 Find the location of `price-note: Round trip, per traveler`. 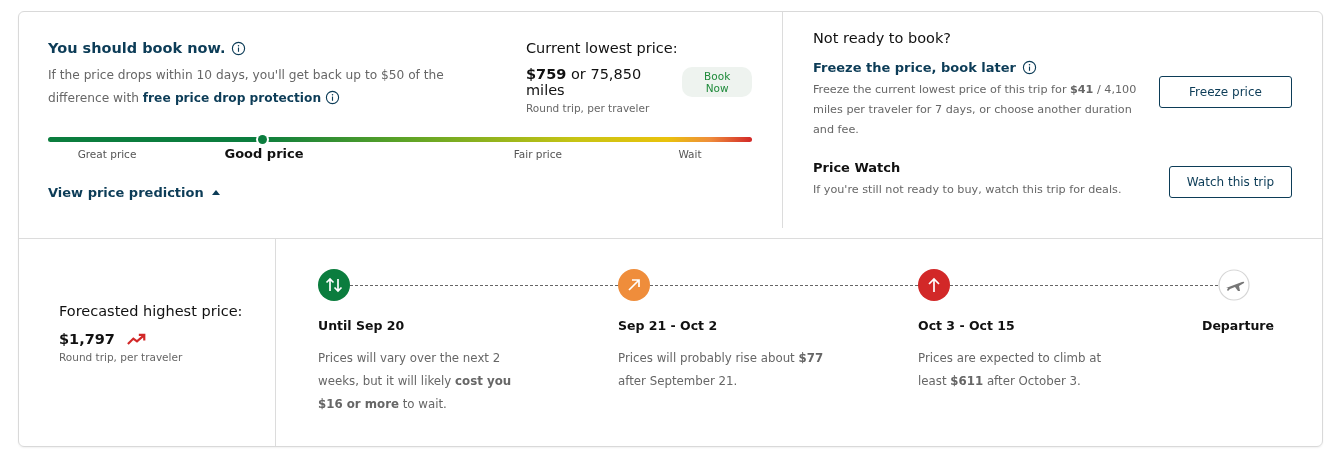

price-note: Round trip, per traveler is located at coordinates (588, 108).